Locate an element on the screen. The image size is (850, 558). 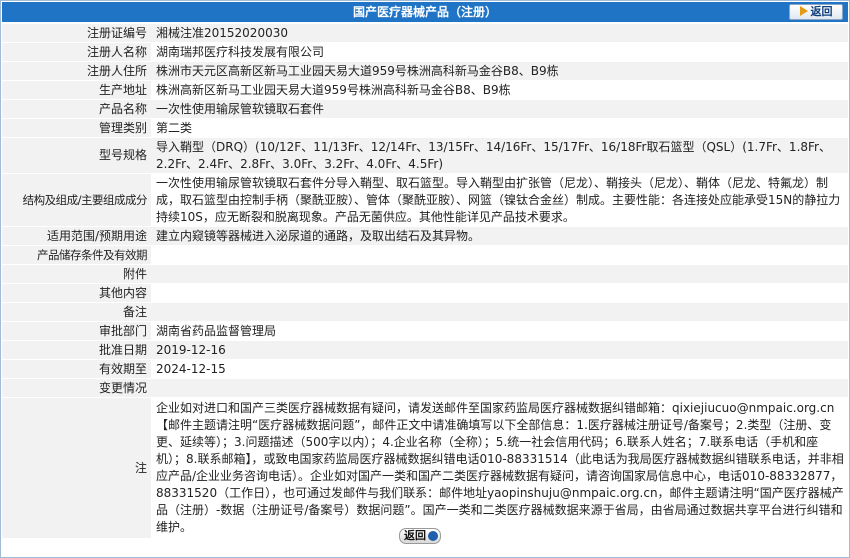
table-row: 管理类别 第二类 is located at coordinates (425, 128).